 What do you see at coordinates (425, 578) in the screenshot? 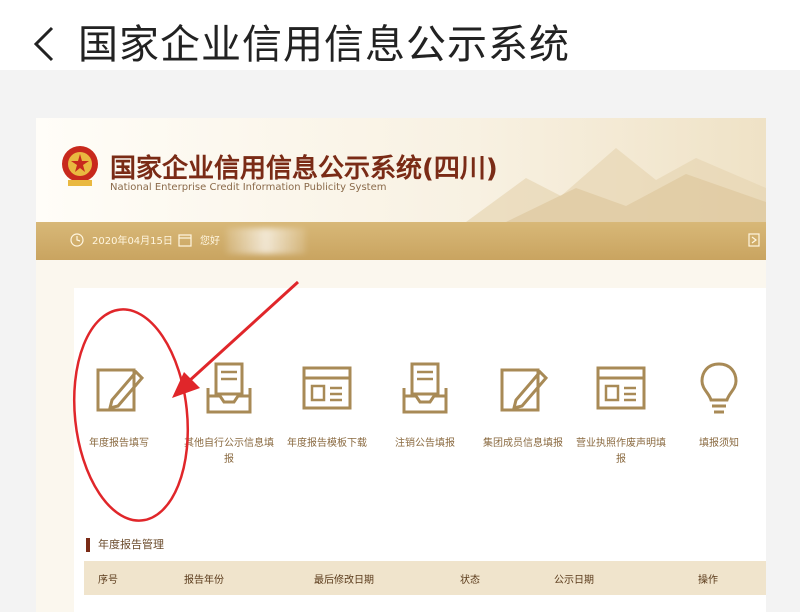
I see `table-header: 序号 报告年份 最后修改日期 状态 公示日期 操作` at bounding box center [425, 578].